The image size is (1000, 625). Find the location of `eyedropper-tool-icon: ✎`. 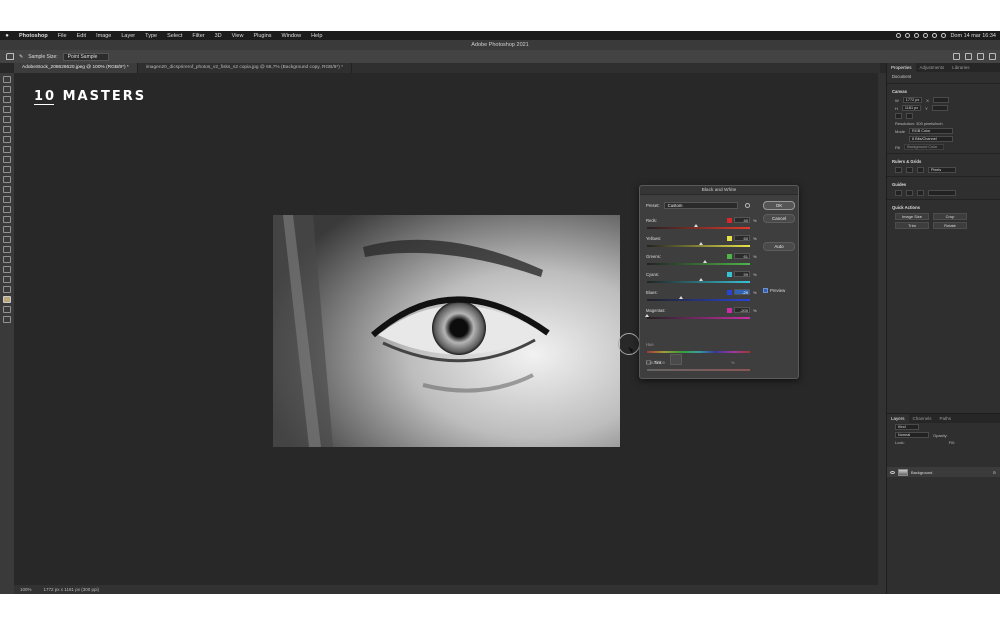

eyedropper-tool-icon: ✎ is located at coordinates (21, 57).